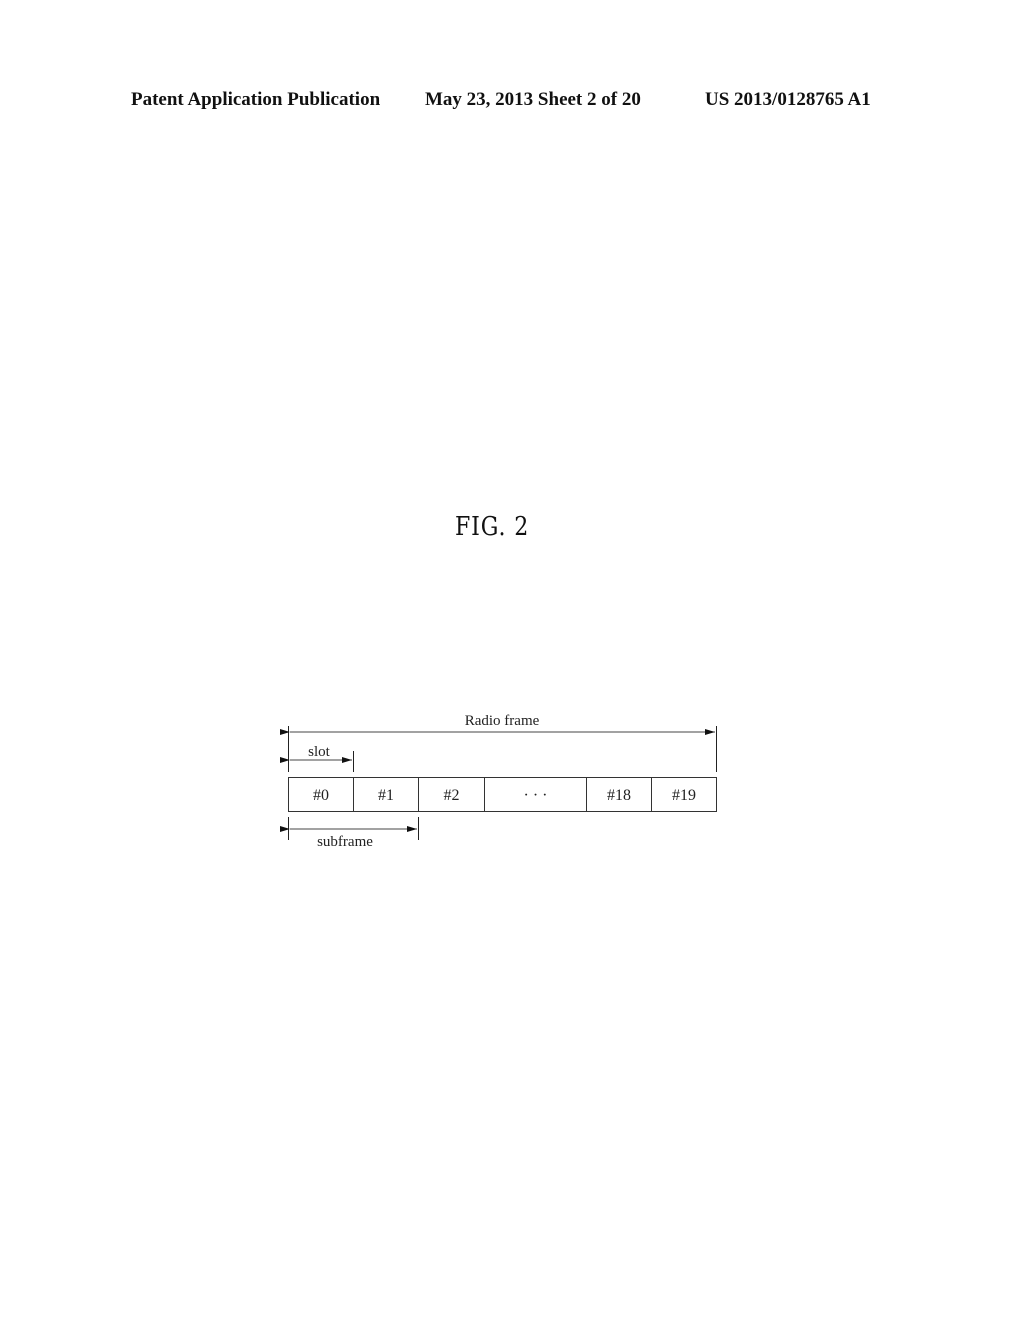  What do you see at coordinates (619, 795) in the screenshot?
I see `slot-cell-label: #18` at bounding box center [619, 795].